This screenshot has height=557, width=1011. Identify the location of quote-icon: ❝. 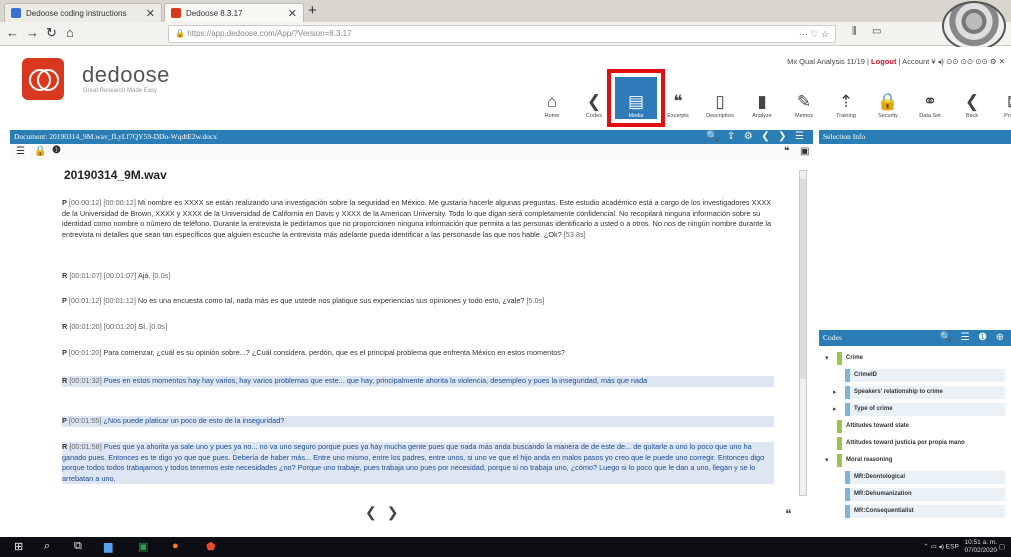
(786, 151).